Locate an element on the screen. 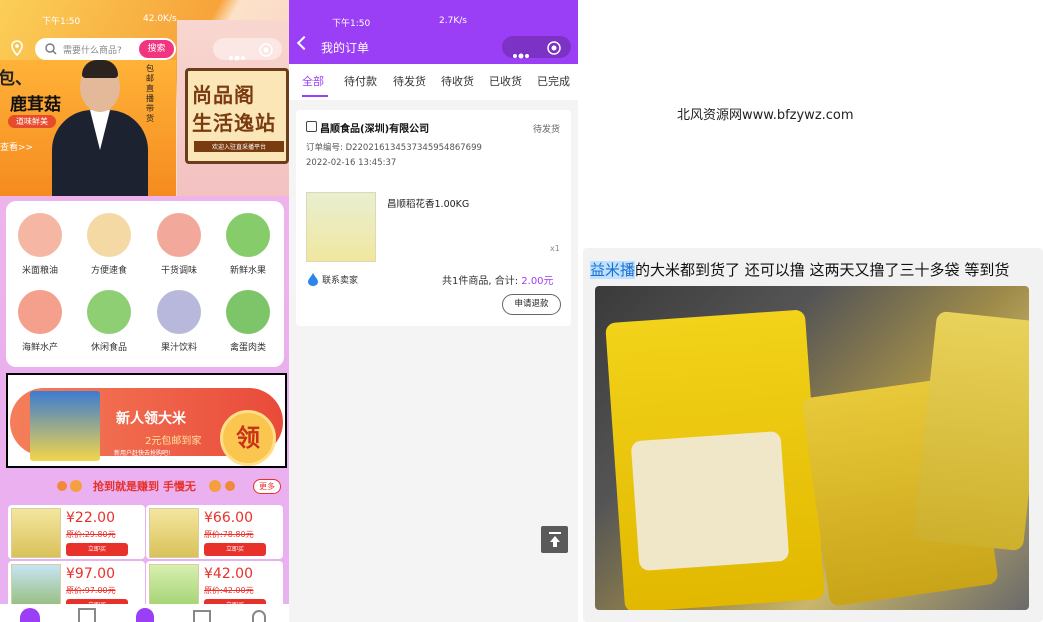 The image size is (1043, 622). banner-more: 查看>> is located at coordinates (17, 148).